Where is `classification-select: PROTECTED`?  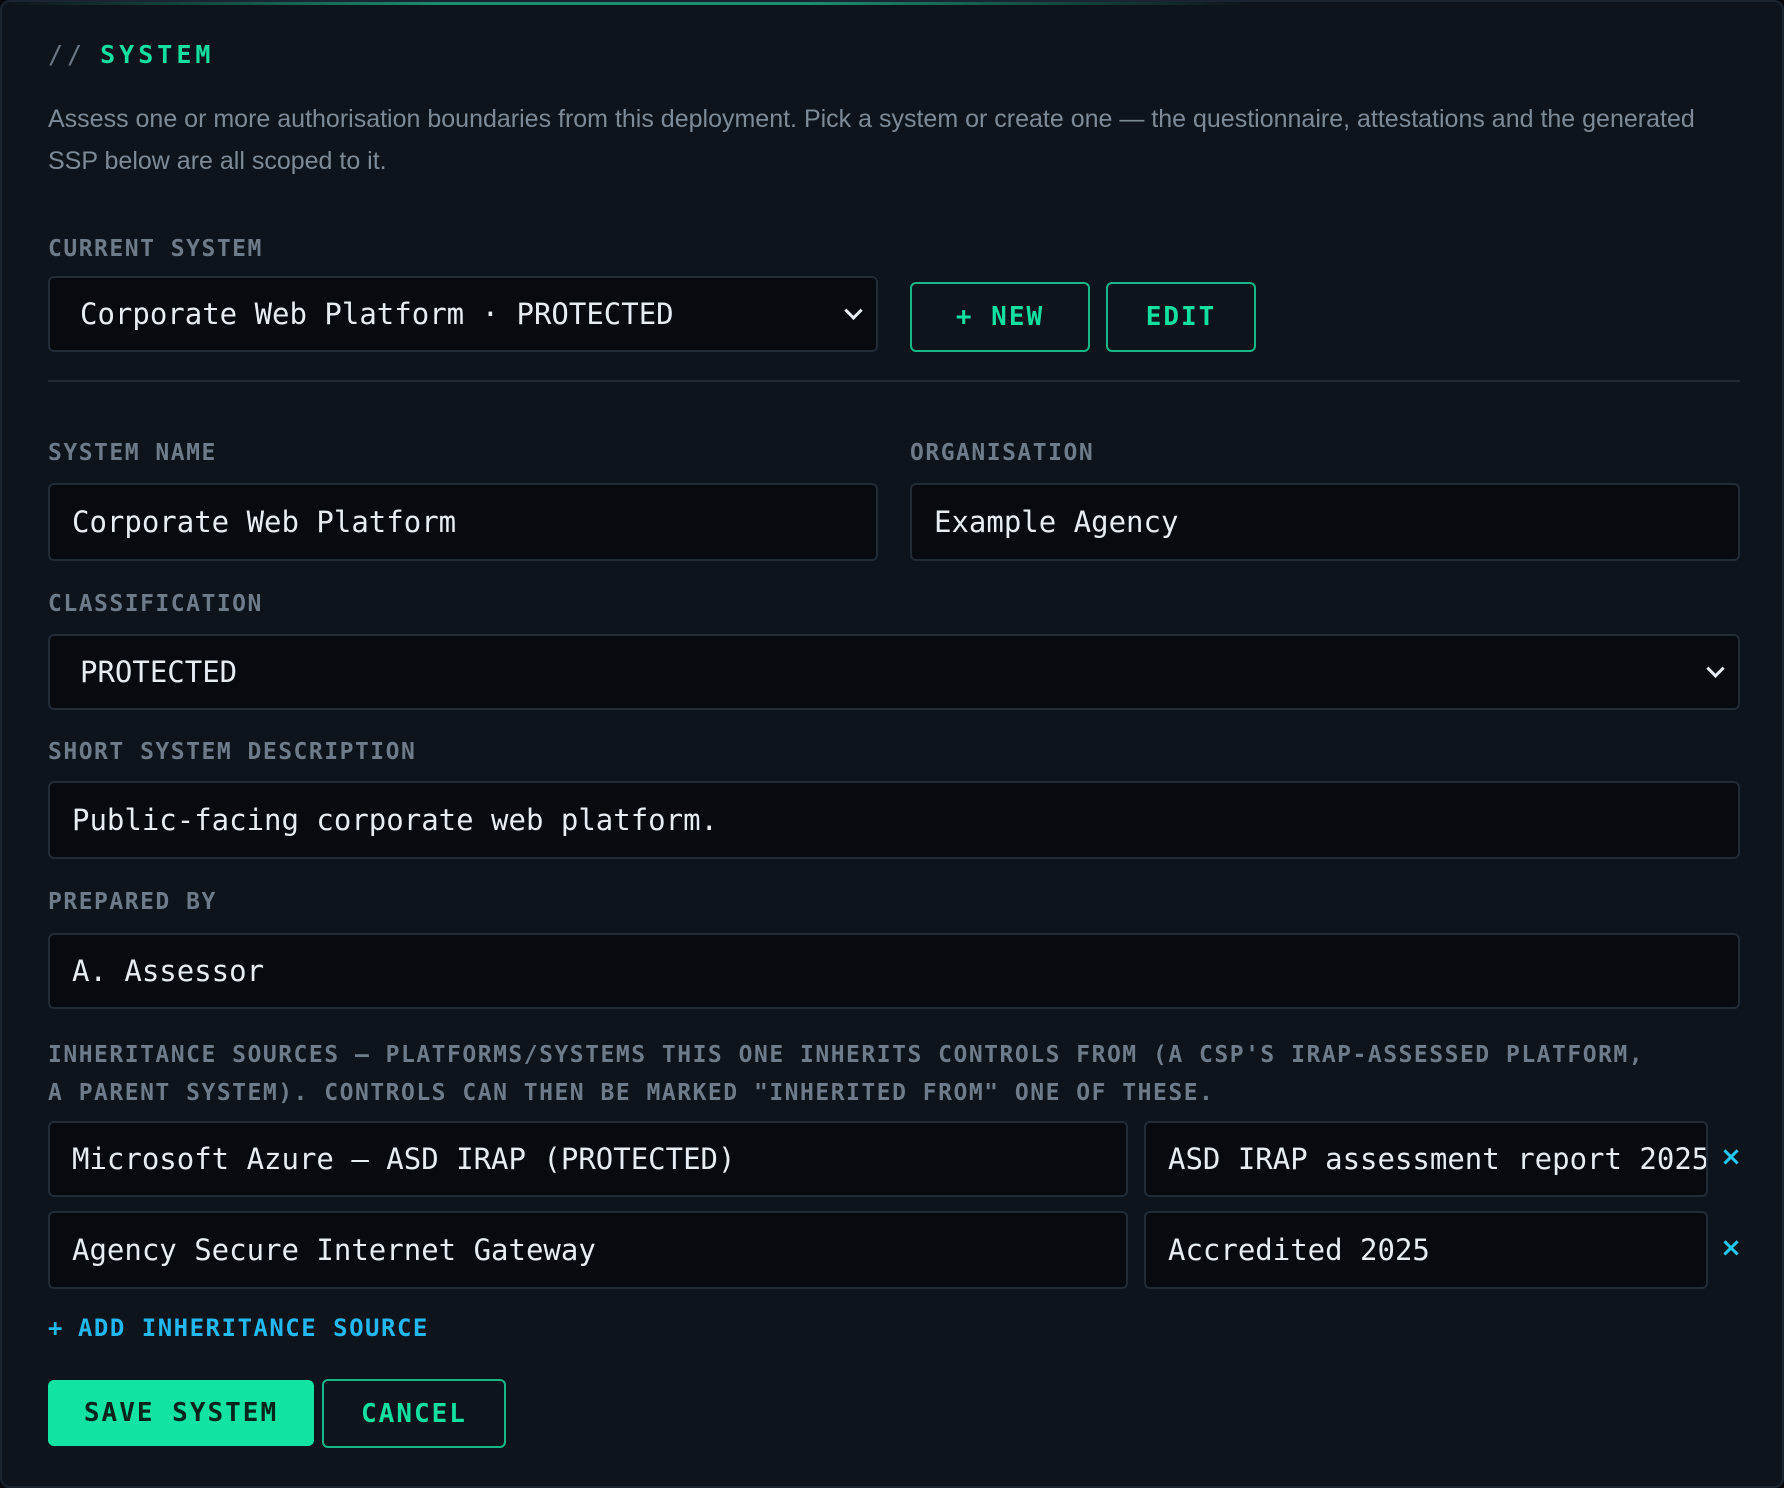
classification-select: PROTECTED is located at coordinates (894, 672).